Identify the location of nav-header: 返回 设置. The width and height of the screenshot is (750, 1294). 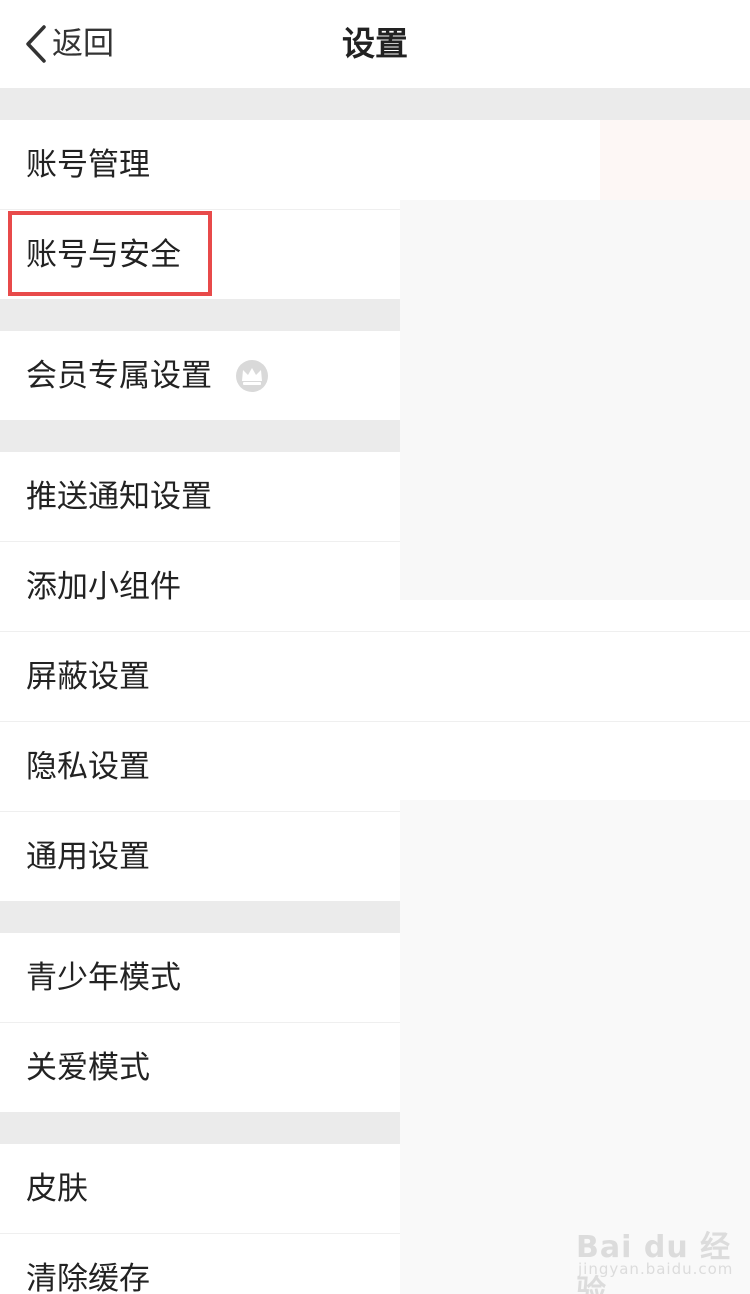
(375, 44).